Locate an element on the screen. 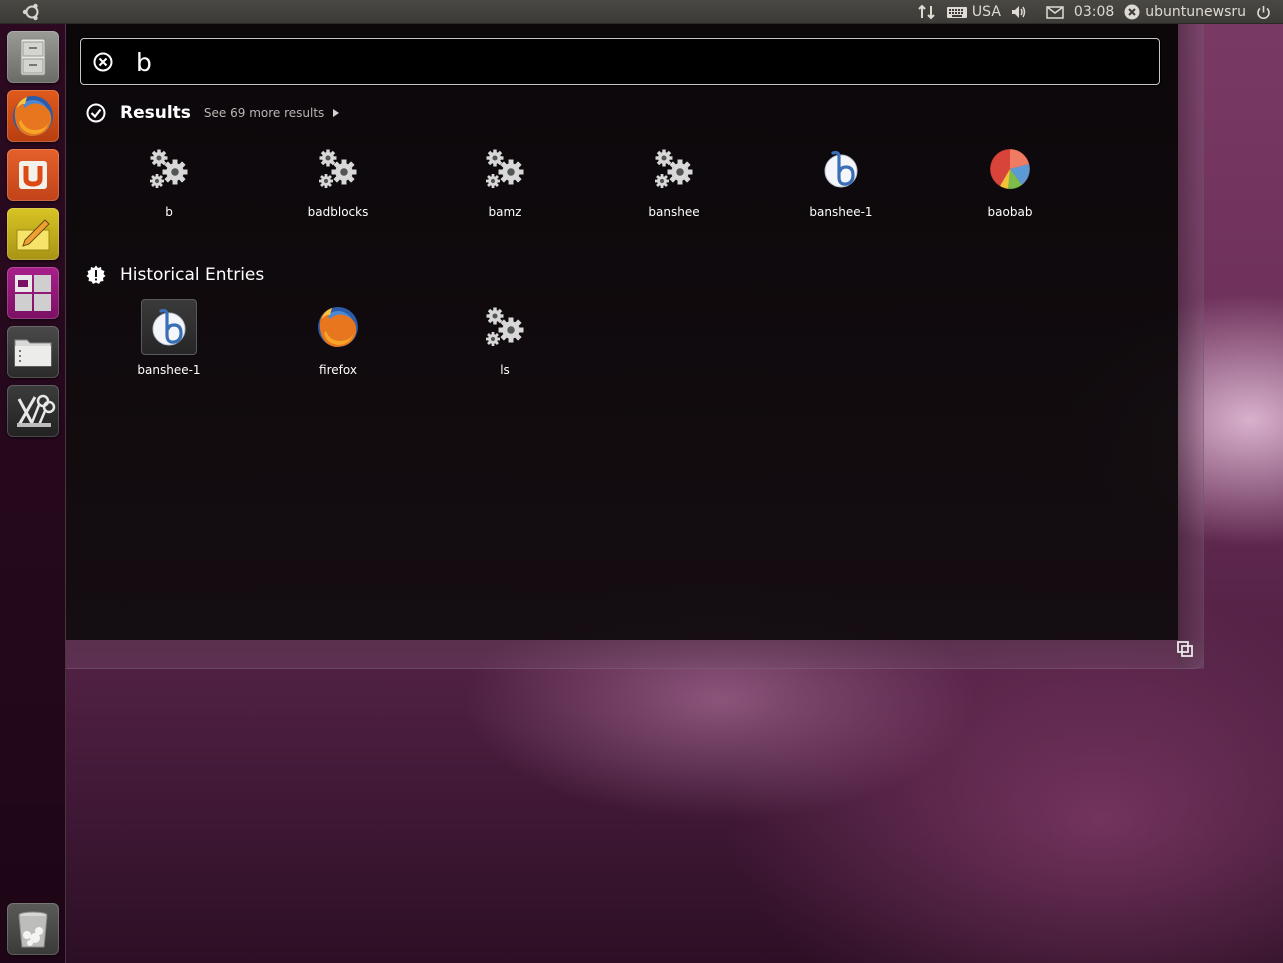 This screenshot has height=963, width=1283. result-label: badblocks is located at coordinates (338, 212).